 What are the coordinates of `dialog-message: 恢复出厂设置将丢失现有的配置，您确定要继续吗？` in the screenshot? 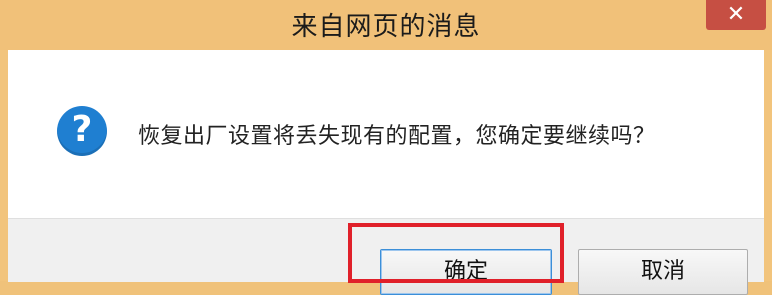 It's located at (397, 136).